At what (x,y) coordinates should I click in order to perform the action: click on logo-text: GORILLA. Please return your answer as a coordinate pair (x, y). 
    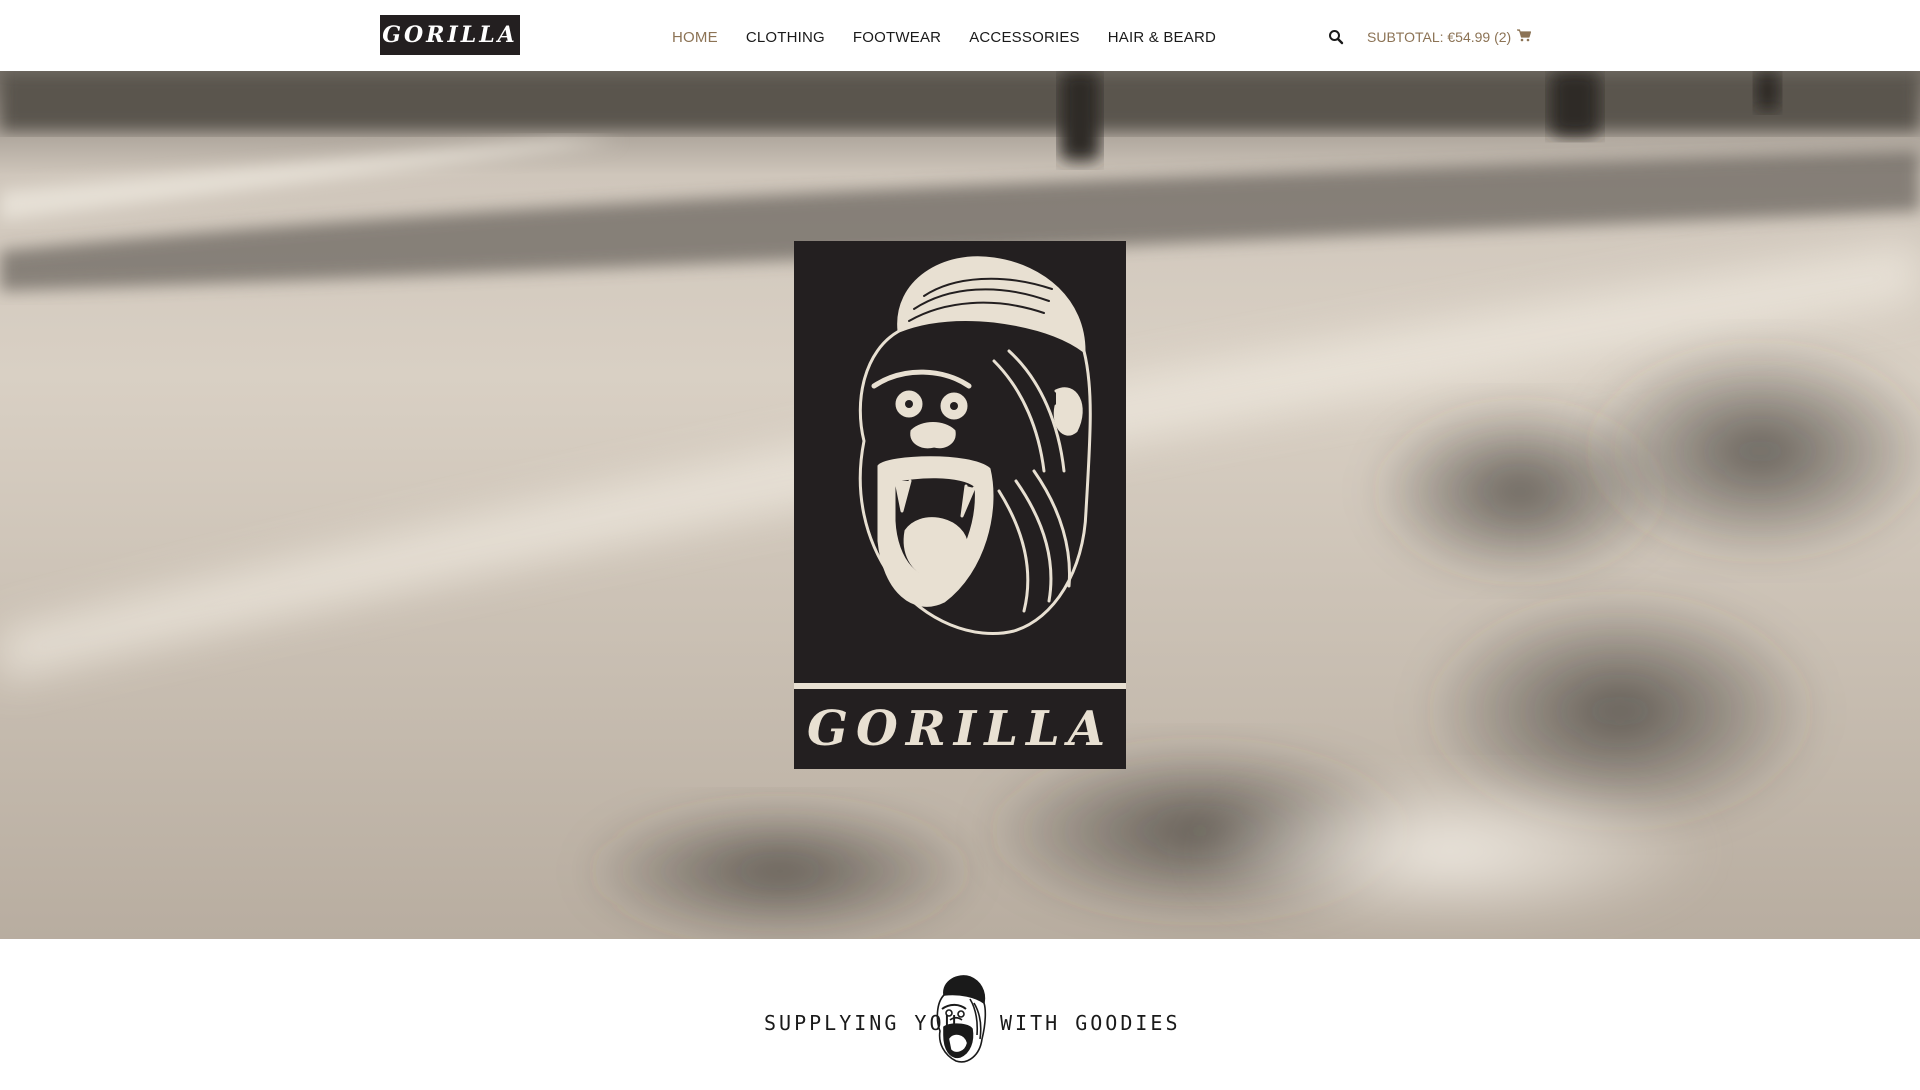
    Looking at the image, I should click on (450, 35).